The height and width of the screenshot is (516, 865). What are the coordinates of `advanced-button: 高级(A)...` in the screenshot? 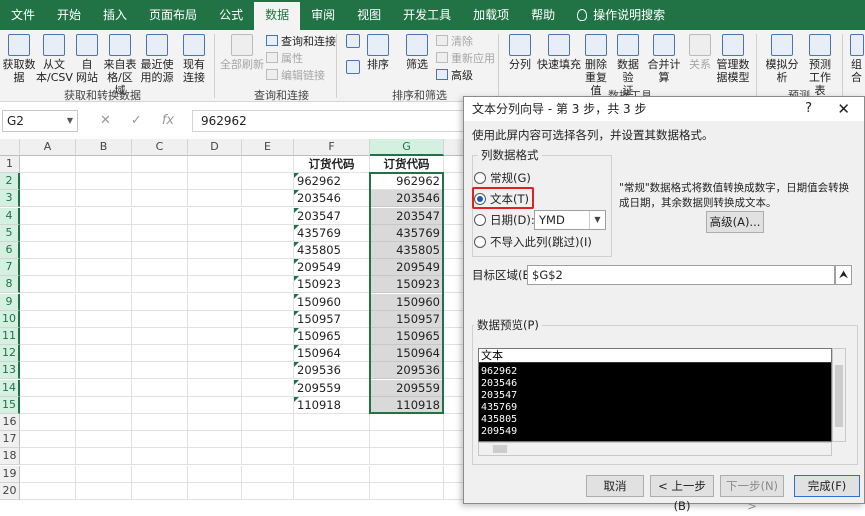 It's located at (735, 222).